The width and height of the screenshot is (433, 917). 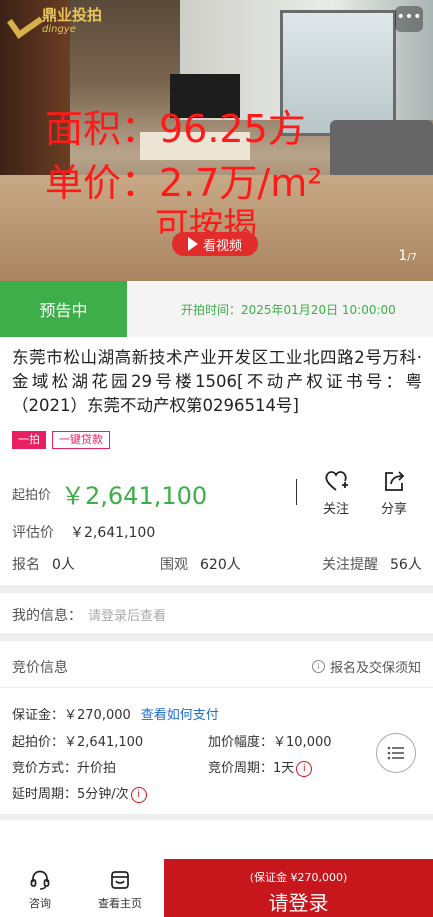 What do you see at coordinates (318, 666) in the screenshot?
I see `info-icon: i` at bounding box center [318, 666].